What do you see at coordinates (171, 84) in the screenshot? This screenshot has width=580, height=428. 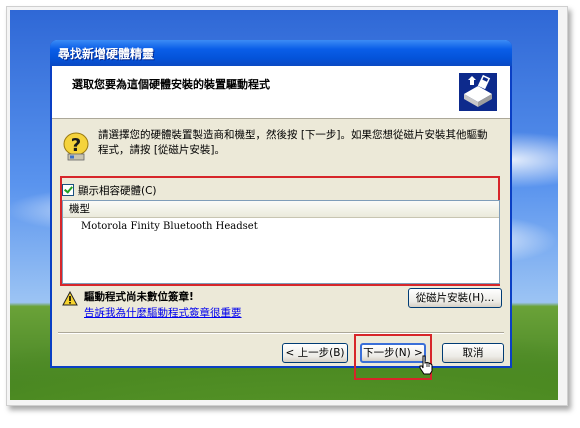 I see `header-title: 選取您要為這個硬體安裝的裝置驅動程式` at bounding box center [171, 84].